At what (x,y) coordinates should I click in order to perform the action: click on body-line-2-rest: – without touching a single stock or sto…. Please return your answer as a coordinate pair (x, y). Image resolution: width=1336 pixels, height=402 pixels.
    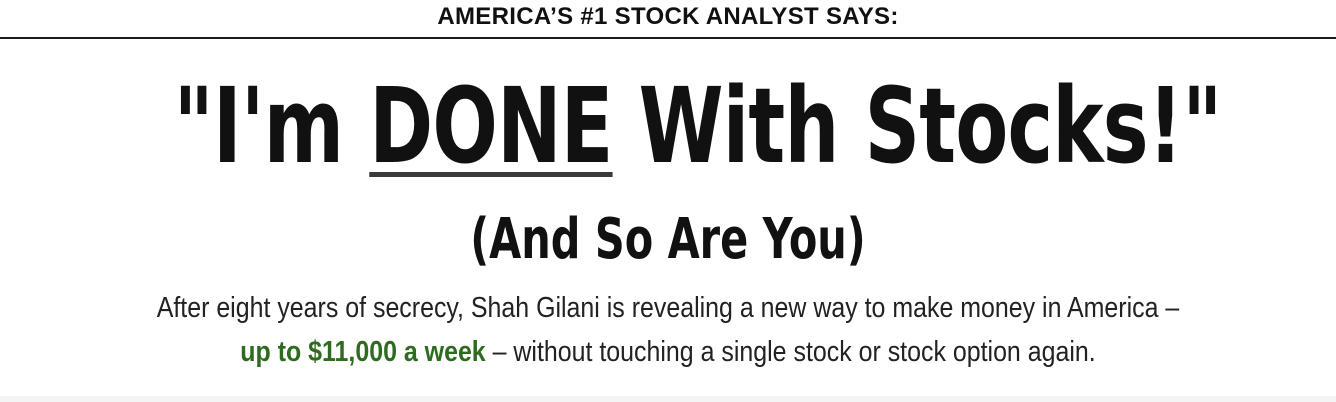
    Looking at the image, I should click on (790, 352).